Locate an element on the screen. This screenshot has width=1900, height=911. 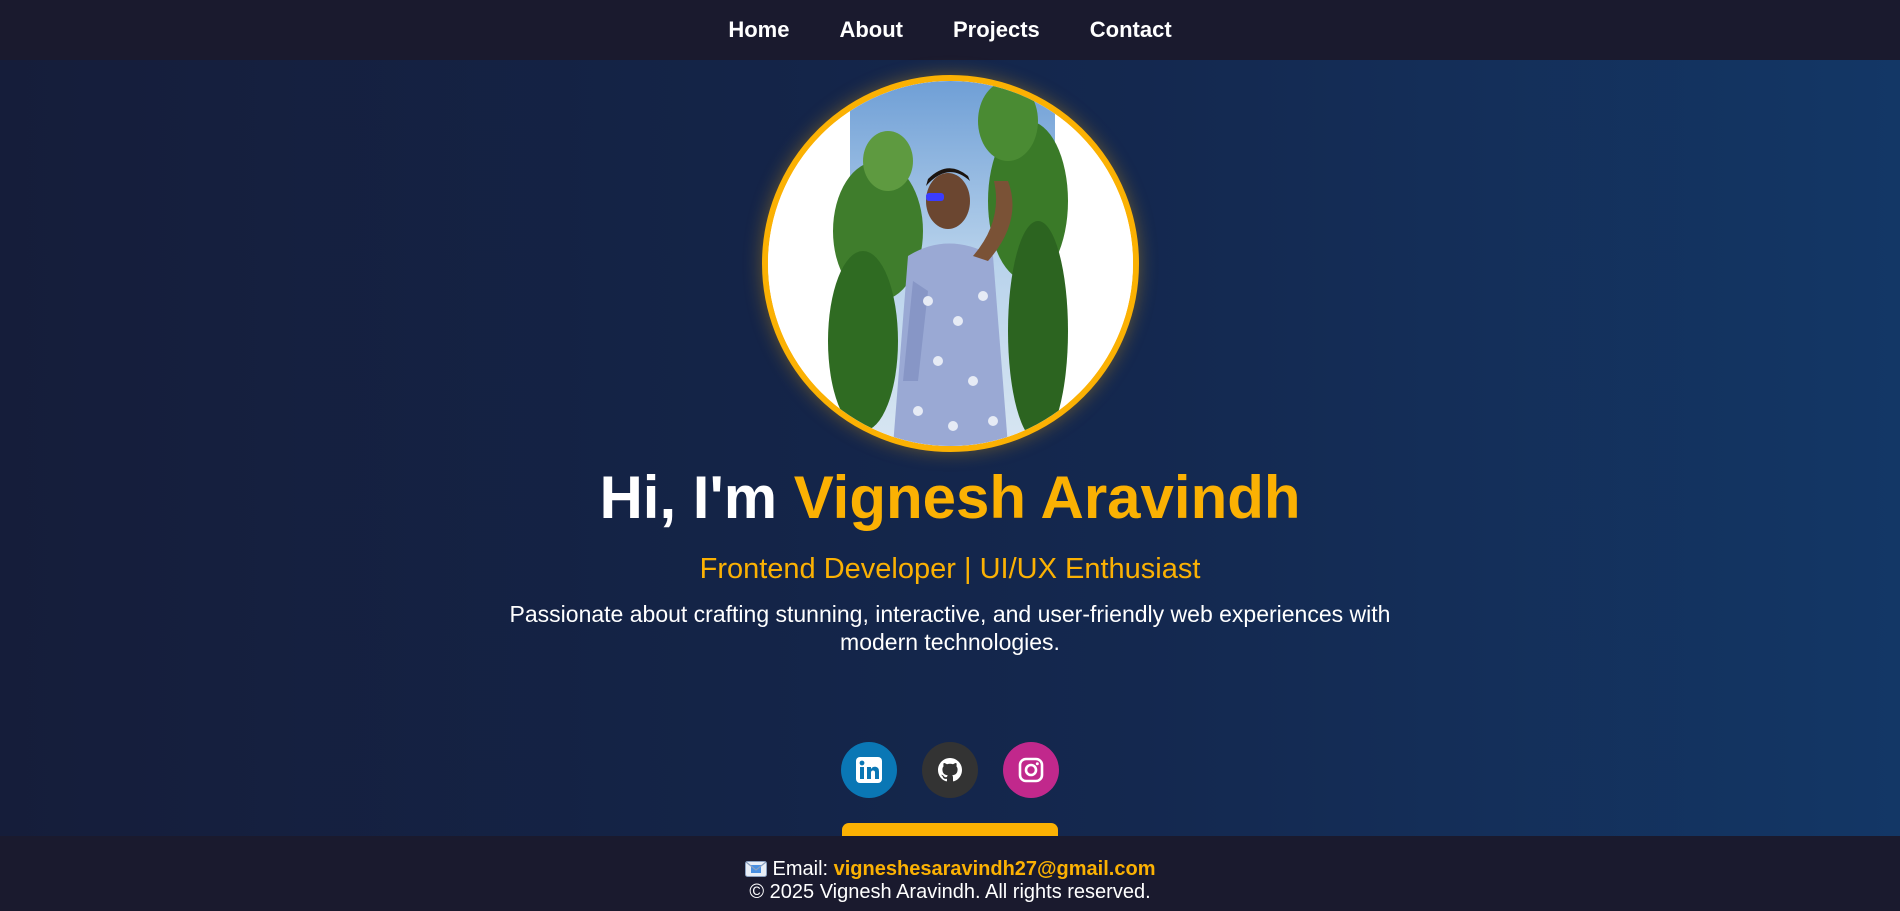
profile-photo-image is located at coordinates (950, 263).